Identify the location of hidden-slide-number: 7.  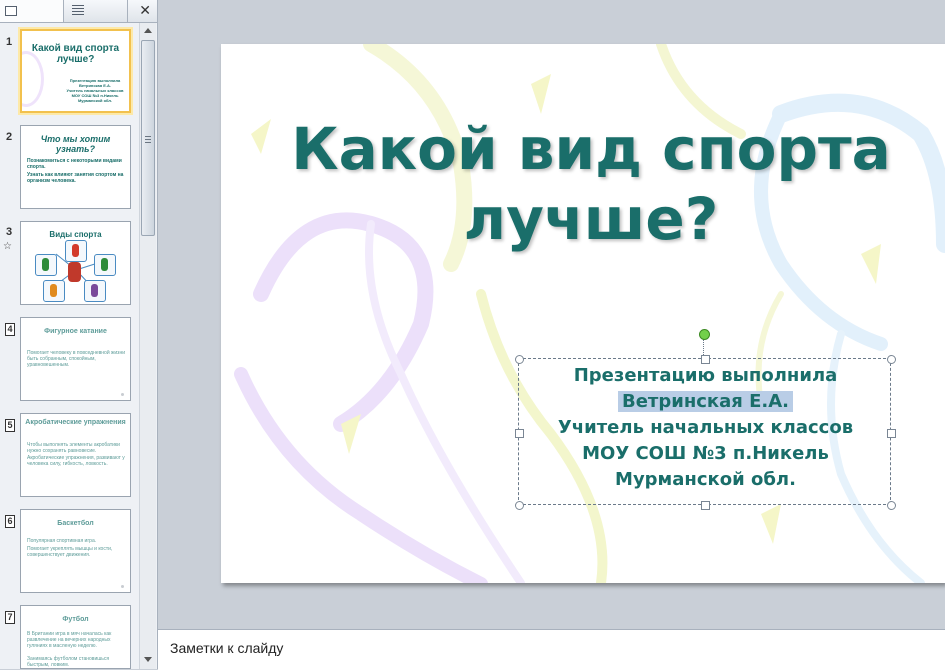
(10, 617).